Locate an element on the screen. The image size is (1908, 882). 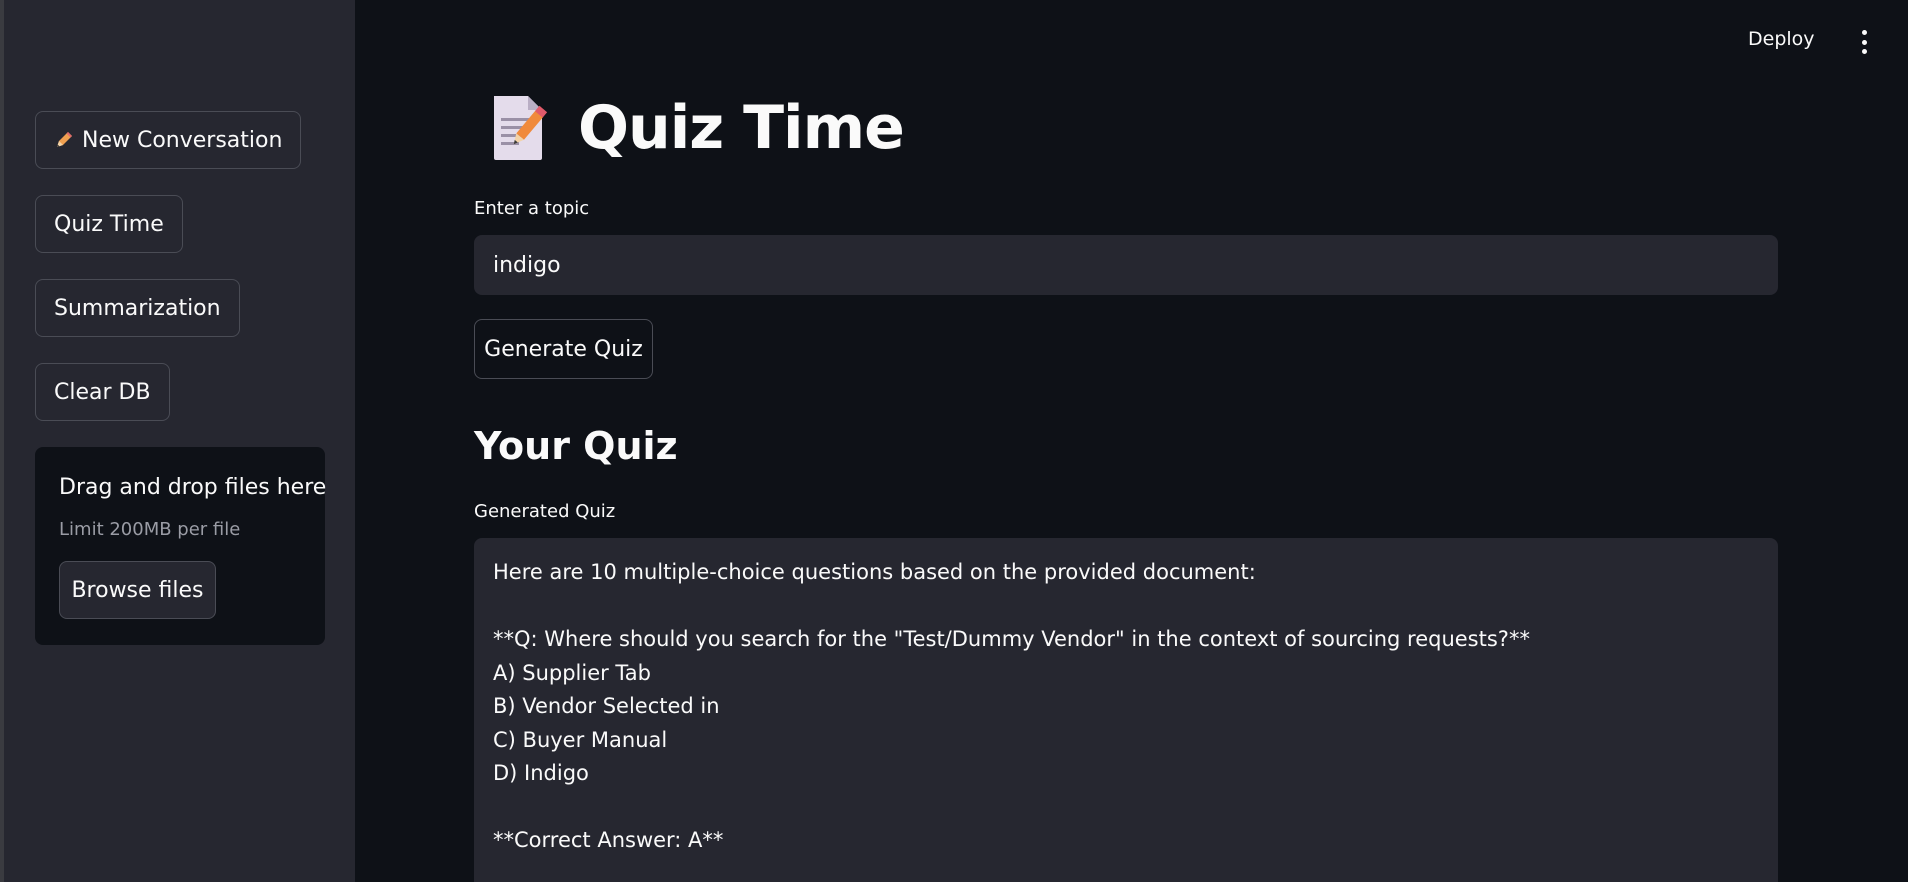
quiz-time-label: Quiz Time is located at coordinates (109, 224).